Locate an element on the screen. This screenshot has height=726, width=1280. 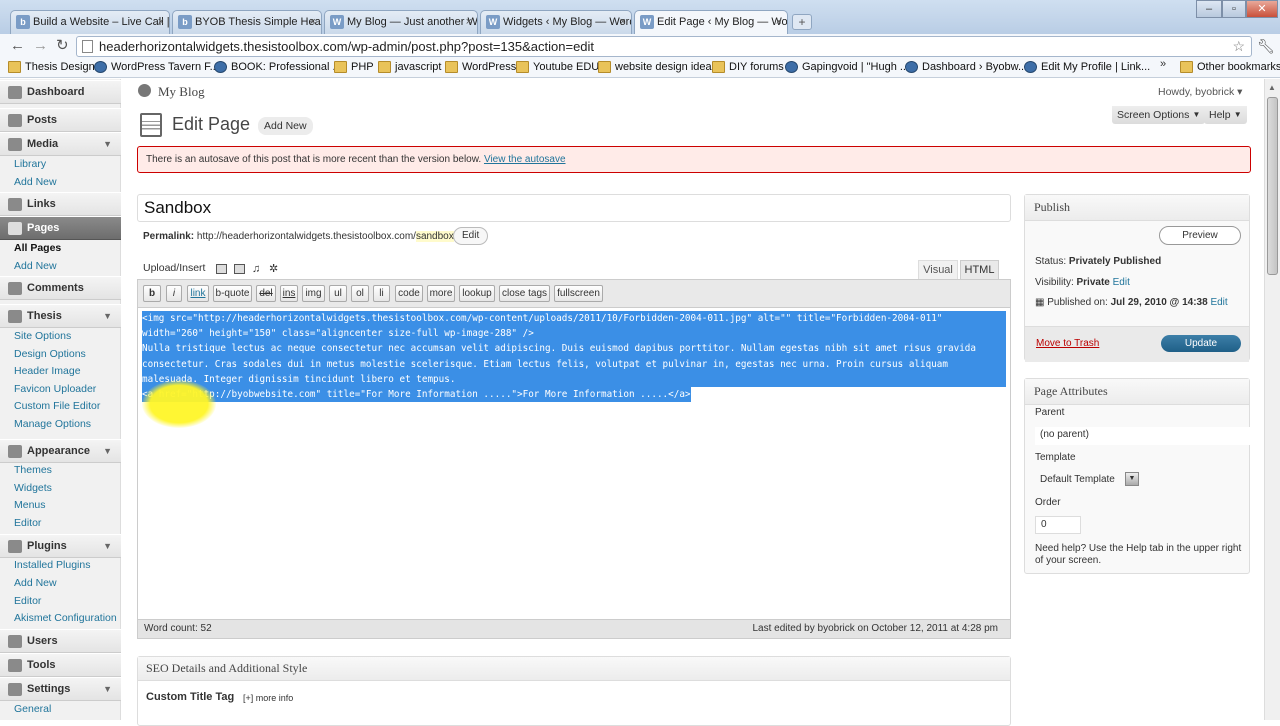
bookmark-star-icon: ☆ is located at coordinates (1238, 46).